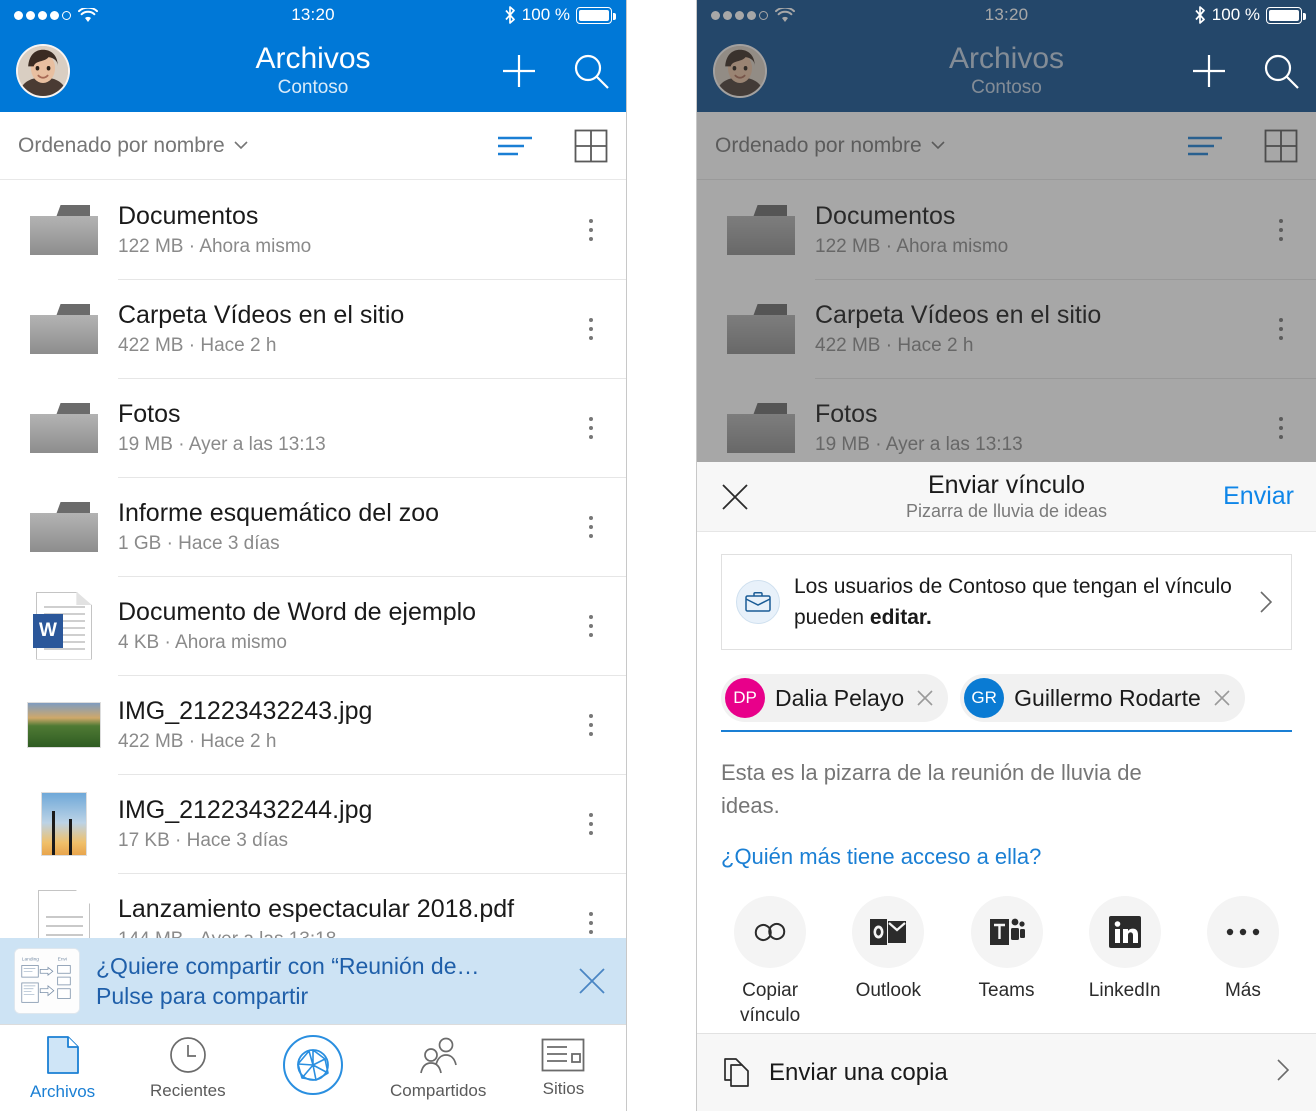 Image resolution: width=1316 pixels, height=1111 pixels. I want to click on tab-sitios: Sitios, so click(563, 1068).